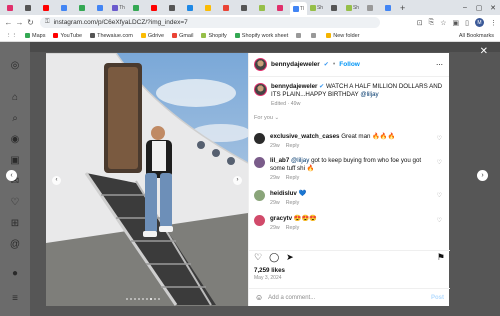  Describe the element at coordinates (260, 64) in the screenshot. I see `author-avatar` at that location.